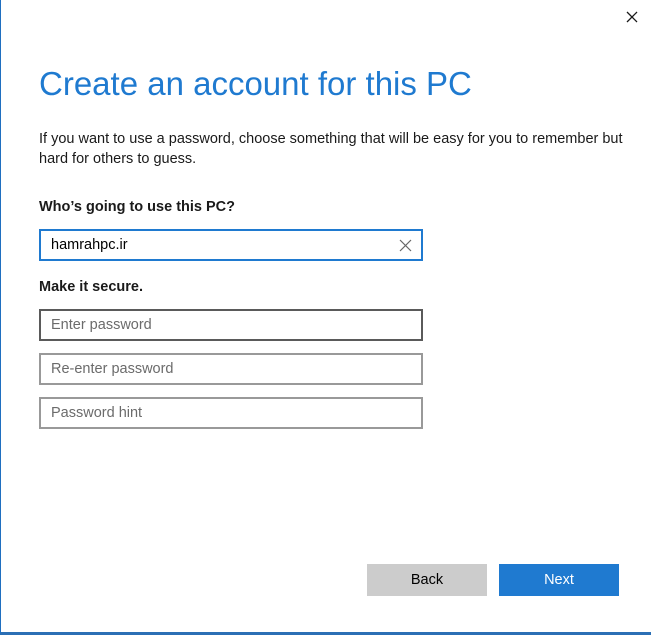 This screenshot has height=635, width=651. Describe the element at coordinates (221, 325) in the screenshot. I see `password-input` at that location.